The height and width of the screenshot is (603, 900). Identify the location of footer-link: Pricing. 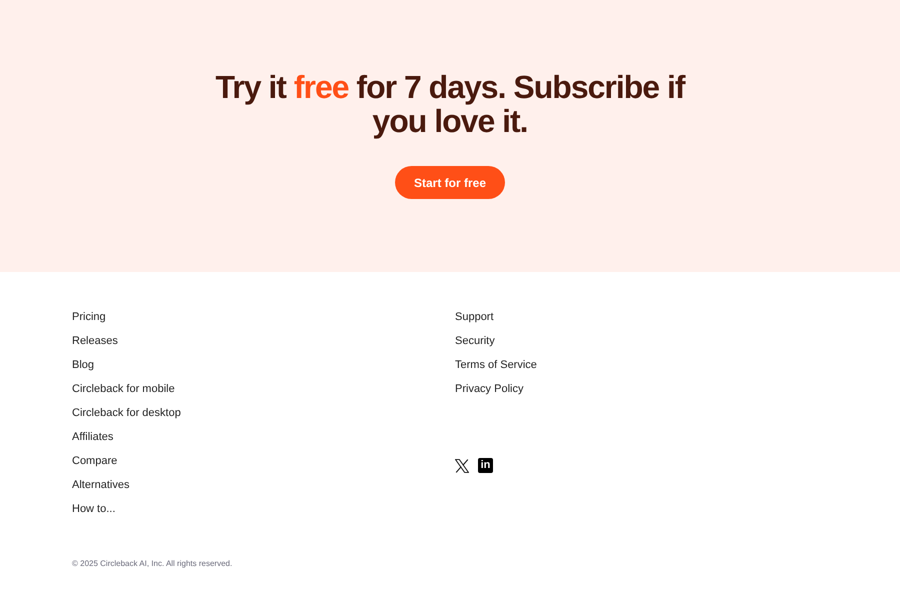
(89, 317).